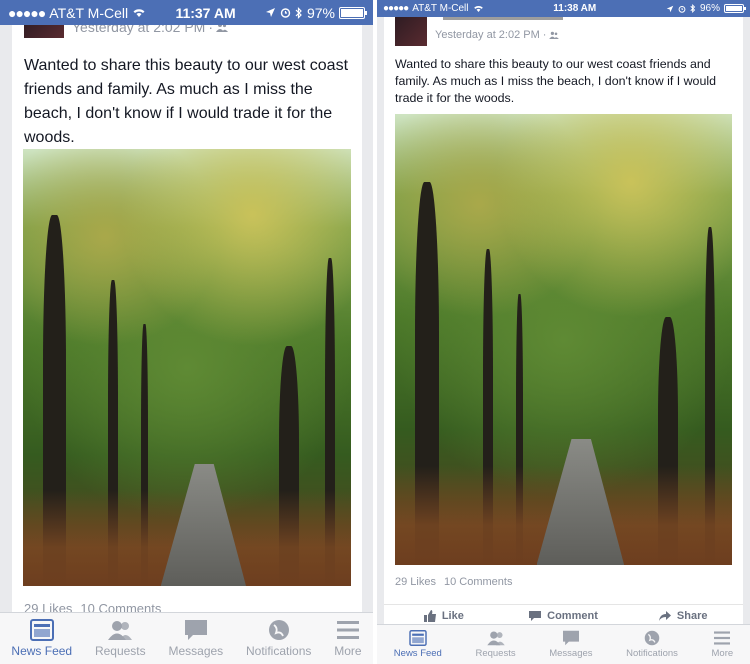  I want to click on post-actions: Like Comment Share, so click(563, 615).